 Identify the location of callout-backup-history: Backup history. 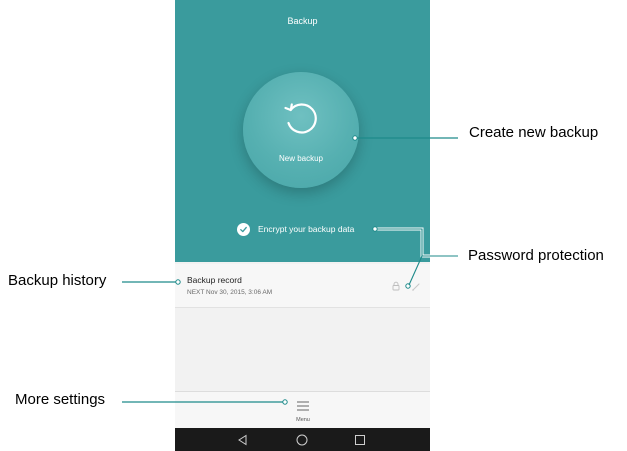
(57, 280).